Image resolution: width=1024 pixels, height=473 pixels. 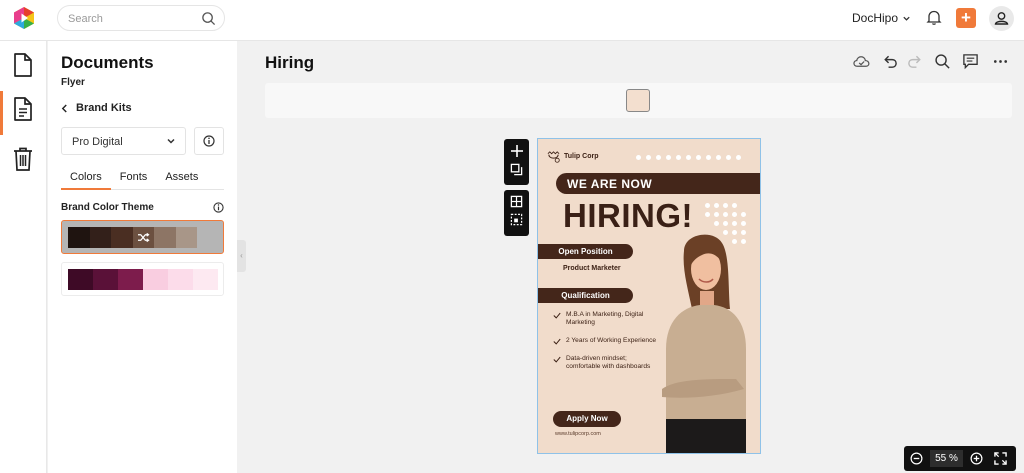 I want to click on flyer-banner: WE ARE NOW, so click(x=658, y=183).